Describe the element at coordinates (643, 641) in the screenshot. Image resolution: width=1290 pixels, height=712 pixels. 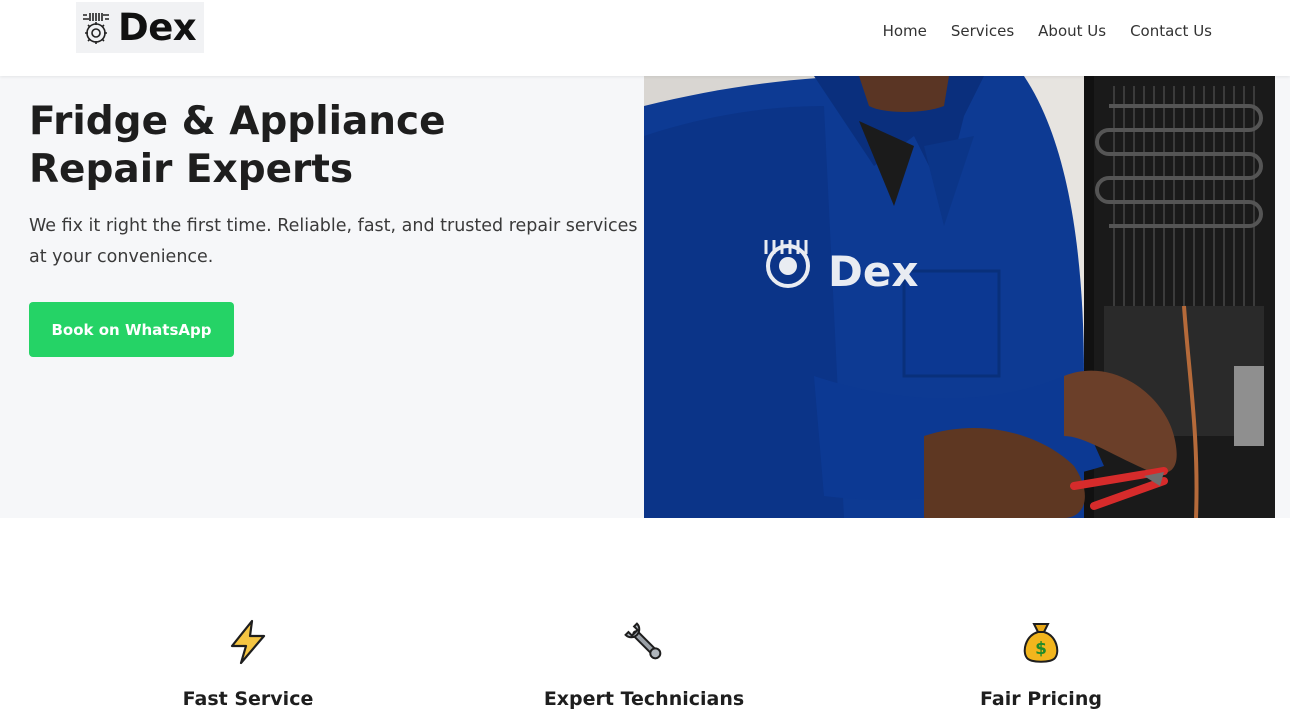
I see `wrench-icon` at that location.